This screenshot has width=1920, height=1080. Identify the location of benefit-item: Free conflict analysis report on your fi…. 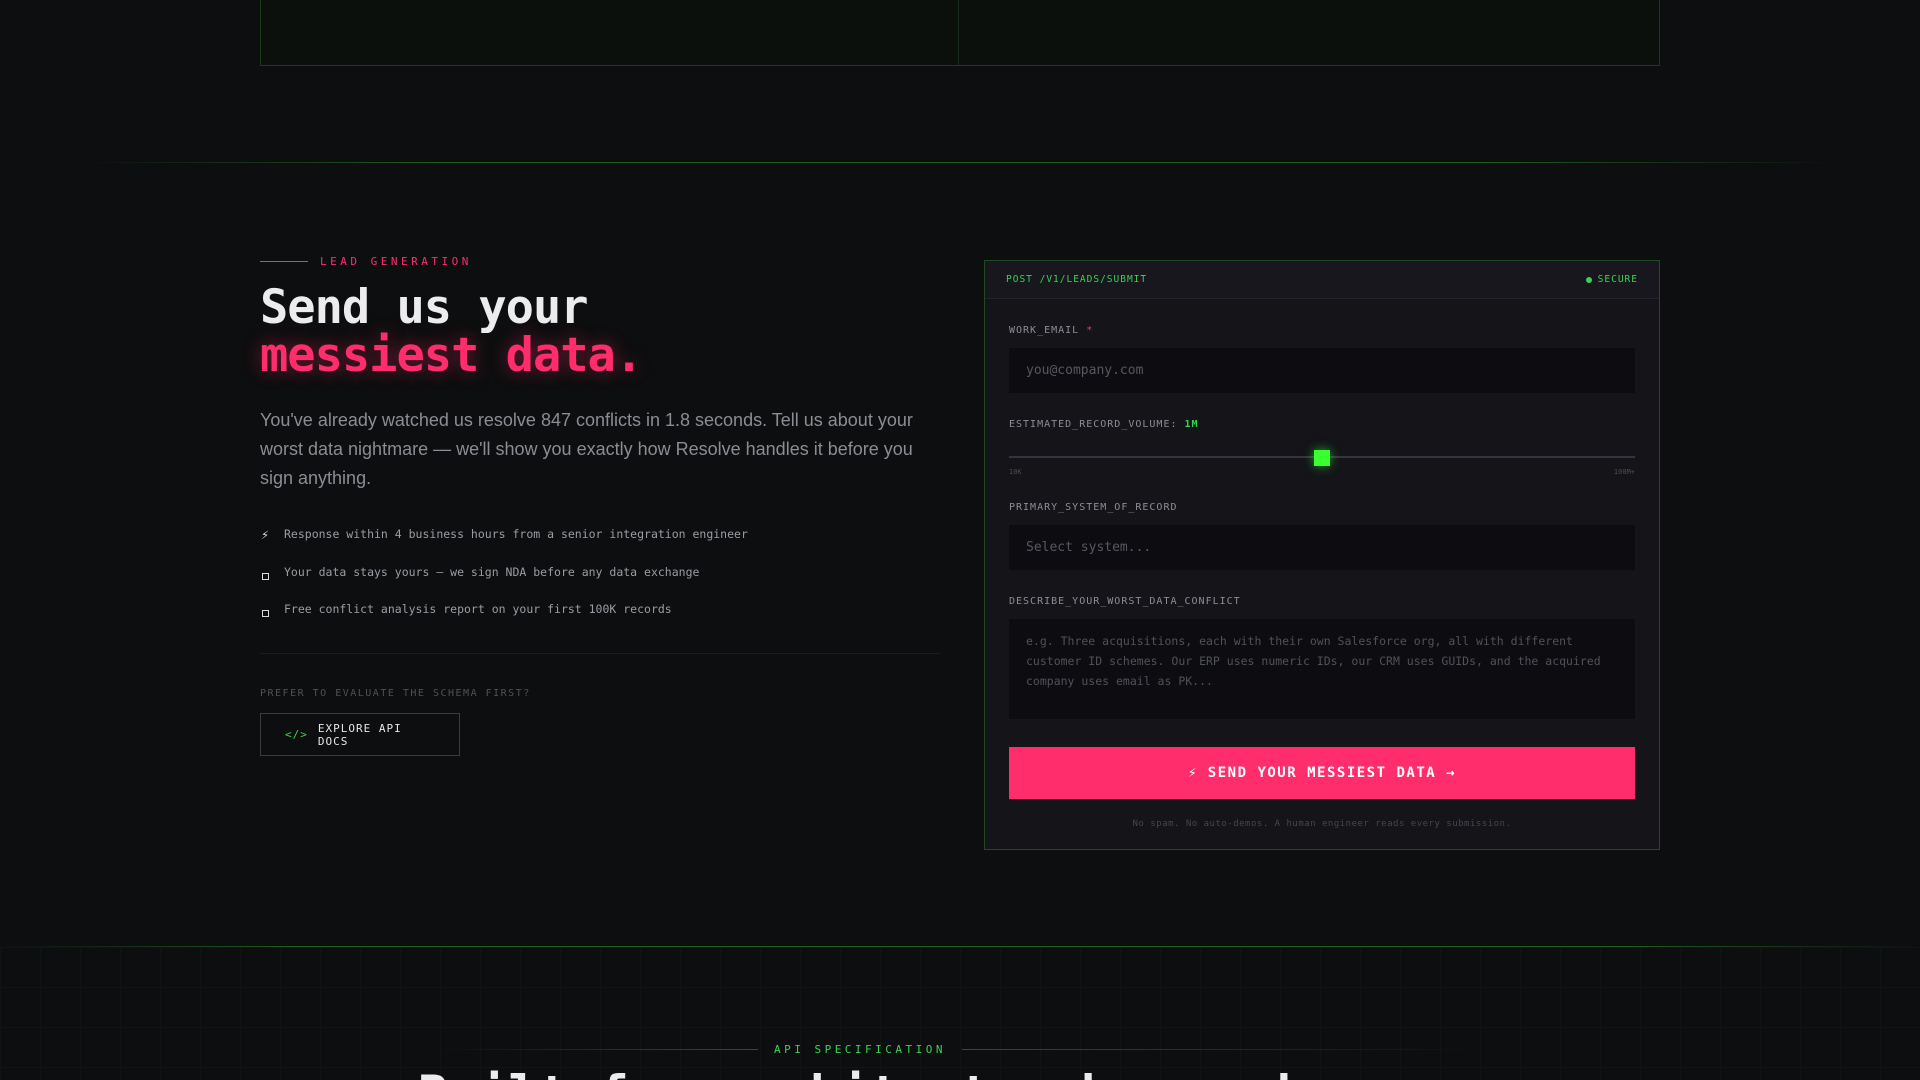
(600, 609).